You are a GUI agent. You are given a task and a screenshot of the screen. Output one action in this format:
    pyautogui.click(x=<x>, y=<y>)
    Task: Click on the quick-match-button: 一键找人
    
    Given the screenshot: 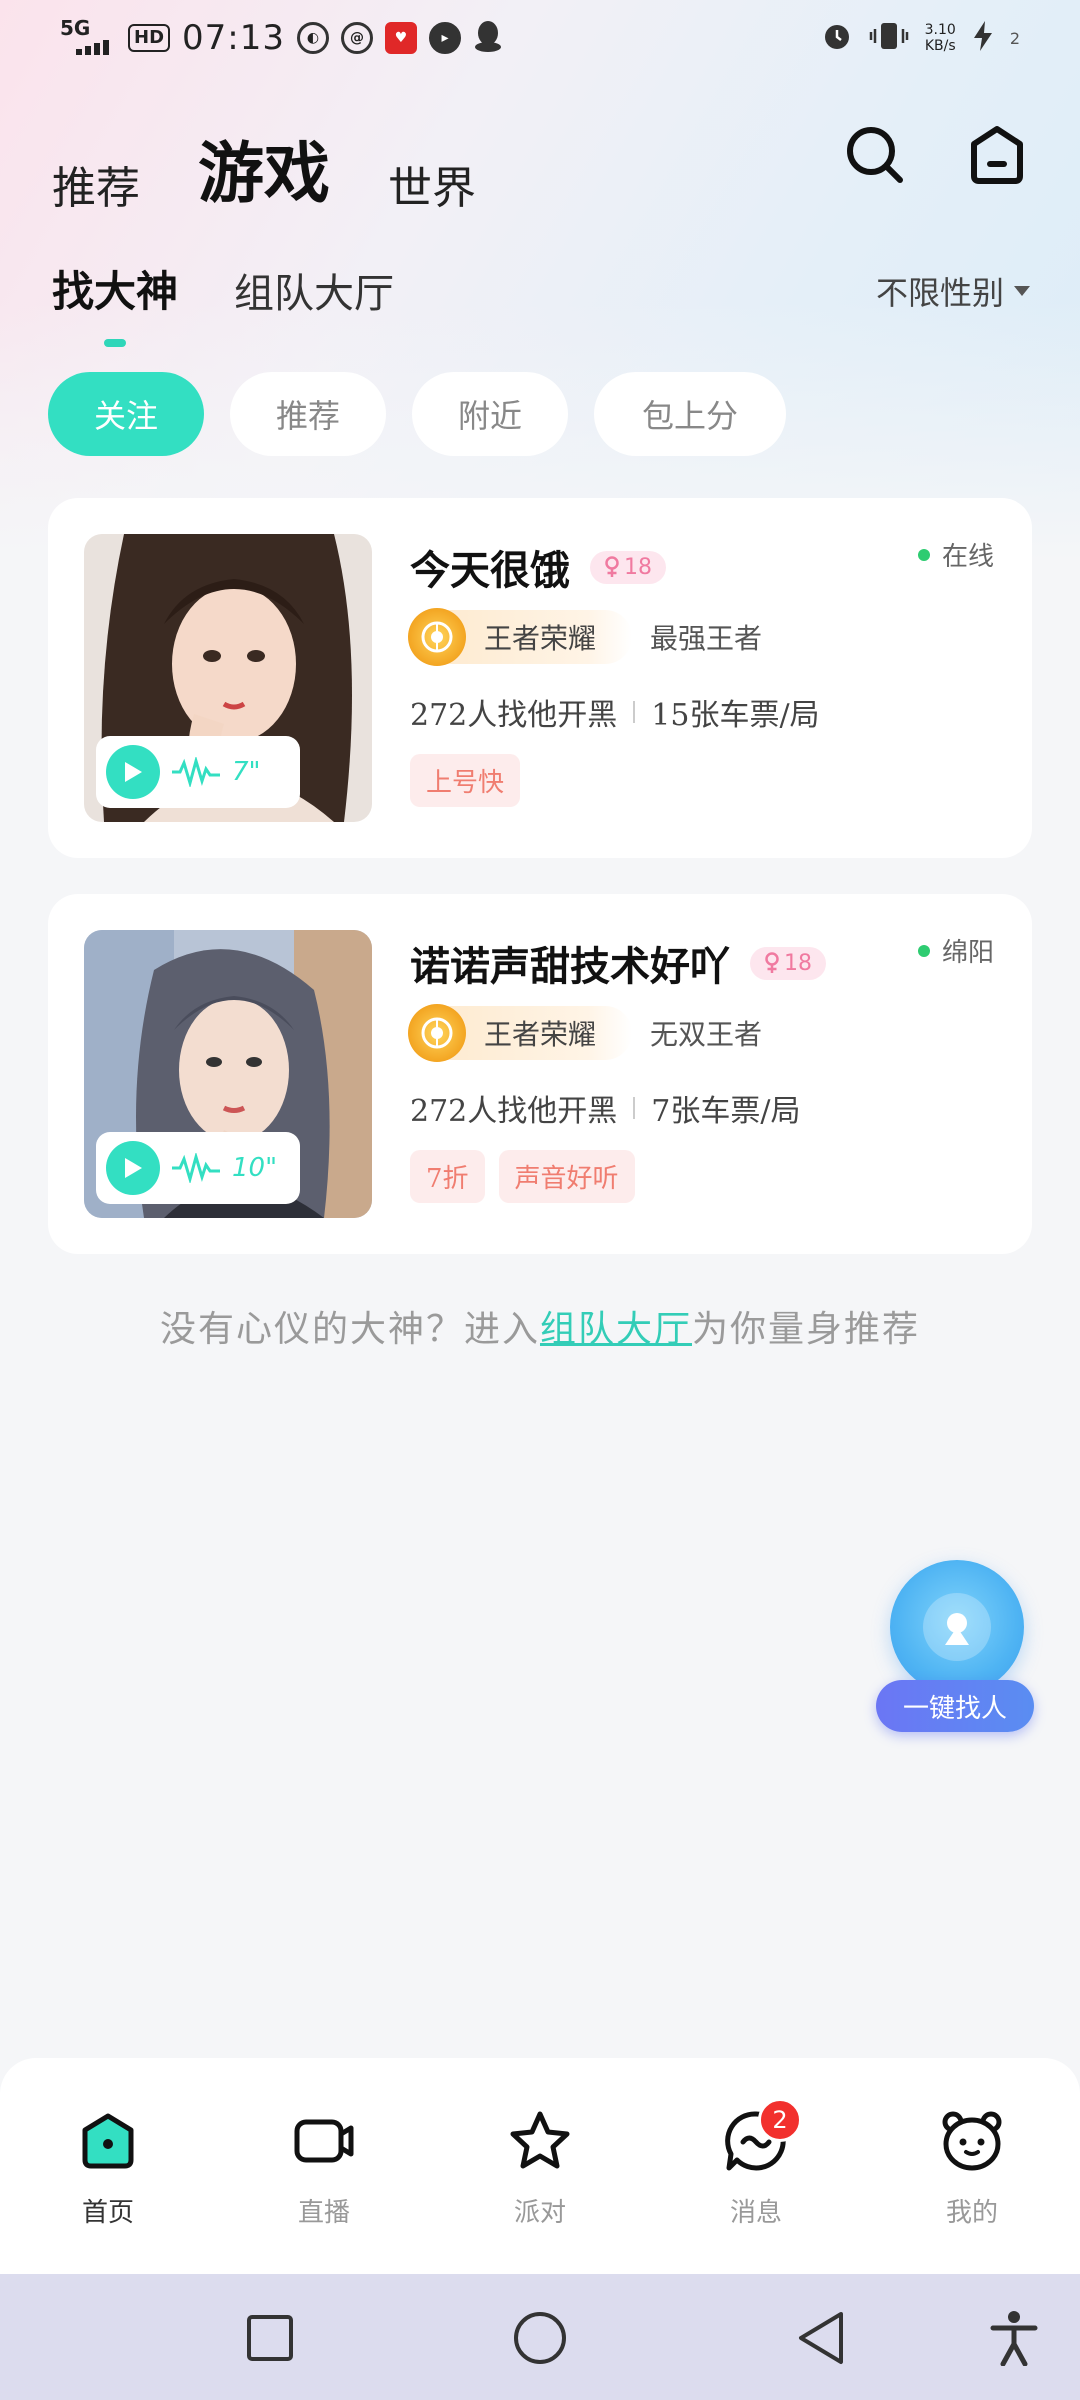 What is the action you would take?
    pyautogui.click(x=956, y=1650)
    